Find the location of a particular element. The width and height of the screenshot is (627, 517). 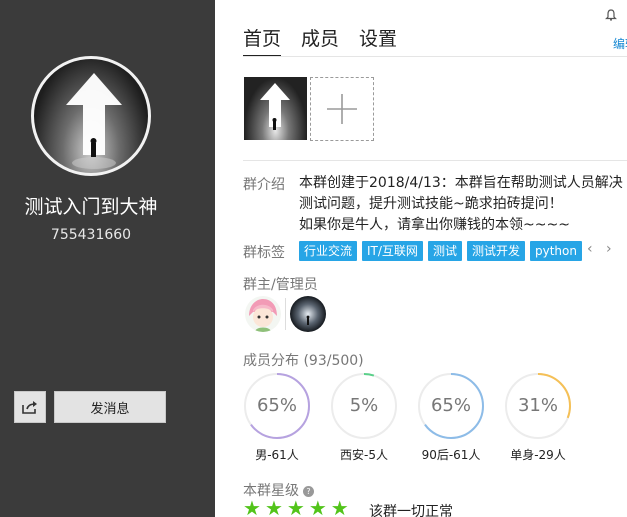

plus-icon is located at coordinates (342, 109).